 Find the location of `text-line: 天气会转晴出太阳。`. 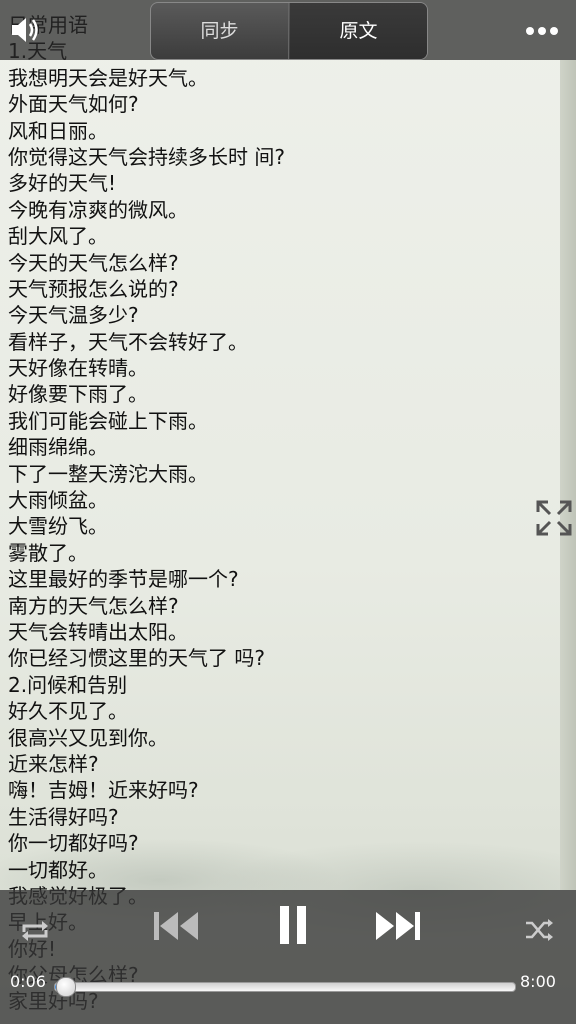

text-line: 天气会转晴出太阳。 is located at coordinates (98, 631).